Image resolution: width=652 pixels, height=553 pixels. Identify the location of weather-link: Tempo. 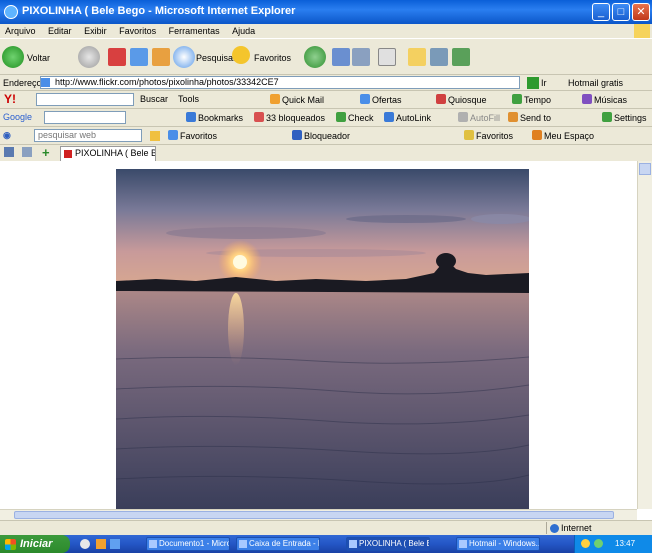
(537, 100).